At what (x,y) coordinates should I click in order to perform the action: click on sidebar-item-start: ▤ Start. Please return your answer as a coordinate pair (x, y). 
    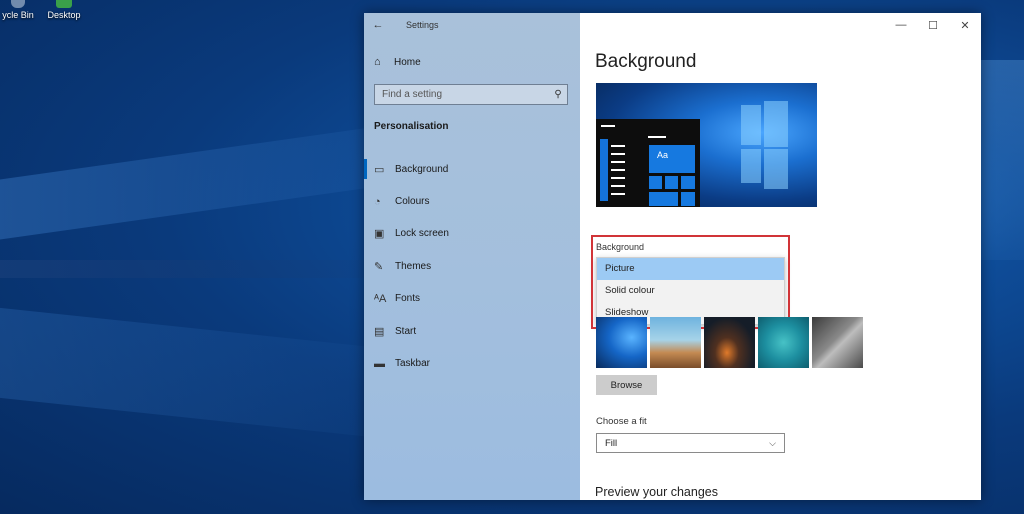
    Looking at the image, I should click on (472, 331).